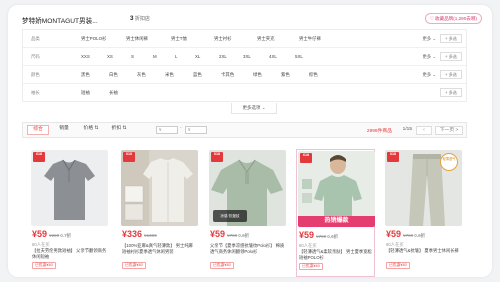 Image resolution: width=500 pixels, height=282 pixels. I want to click on product-image: 618 轻薄透气, so click(423, 188).